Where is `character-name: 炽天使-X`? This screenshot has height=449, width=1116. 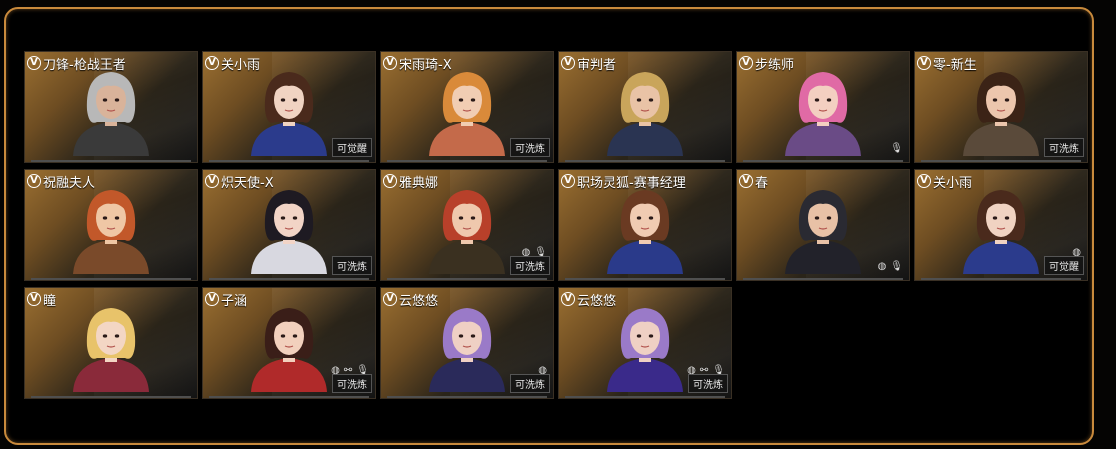 character-name: 炽天使-X is located at coordinates (247, 183).